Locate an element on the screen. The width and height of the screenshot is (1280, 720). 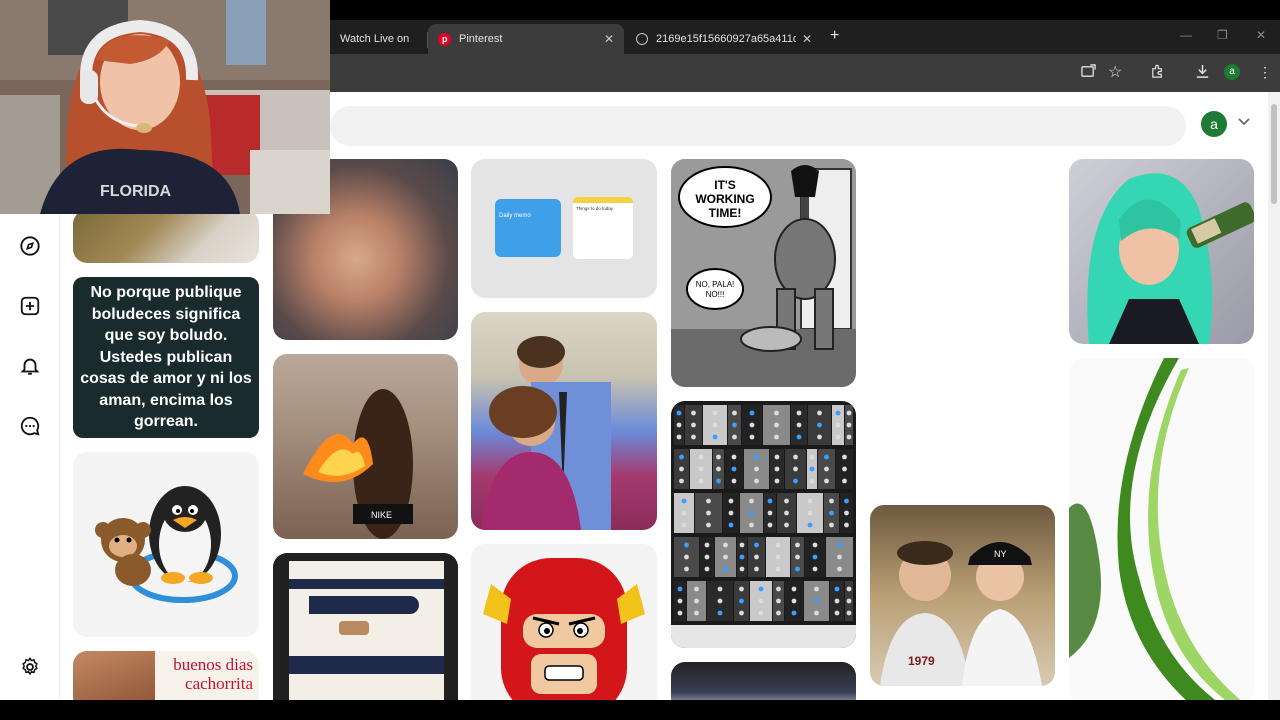
pin-photo-fire: NIKE is located at coordinates (365, 446).